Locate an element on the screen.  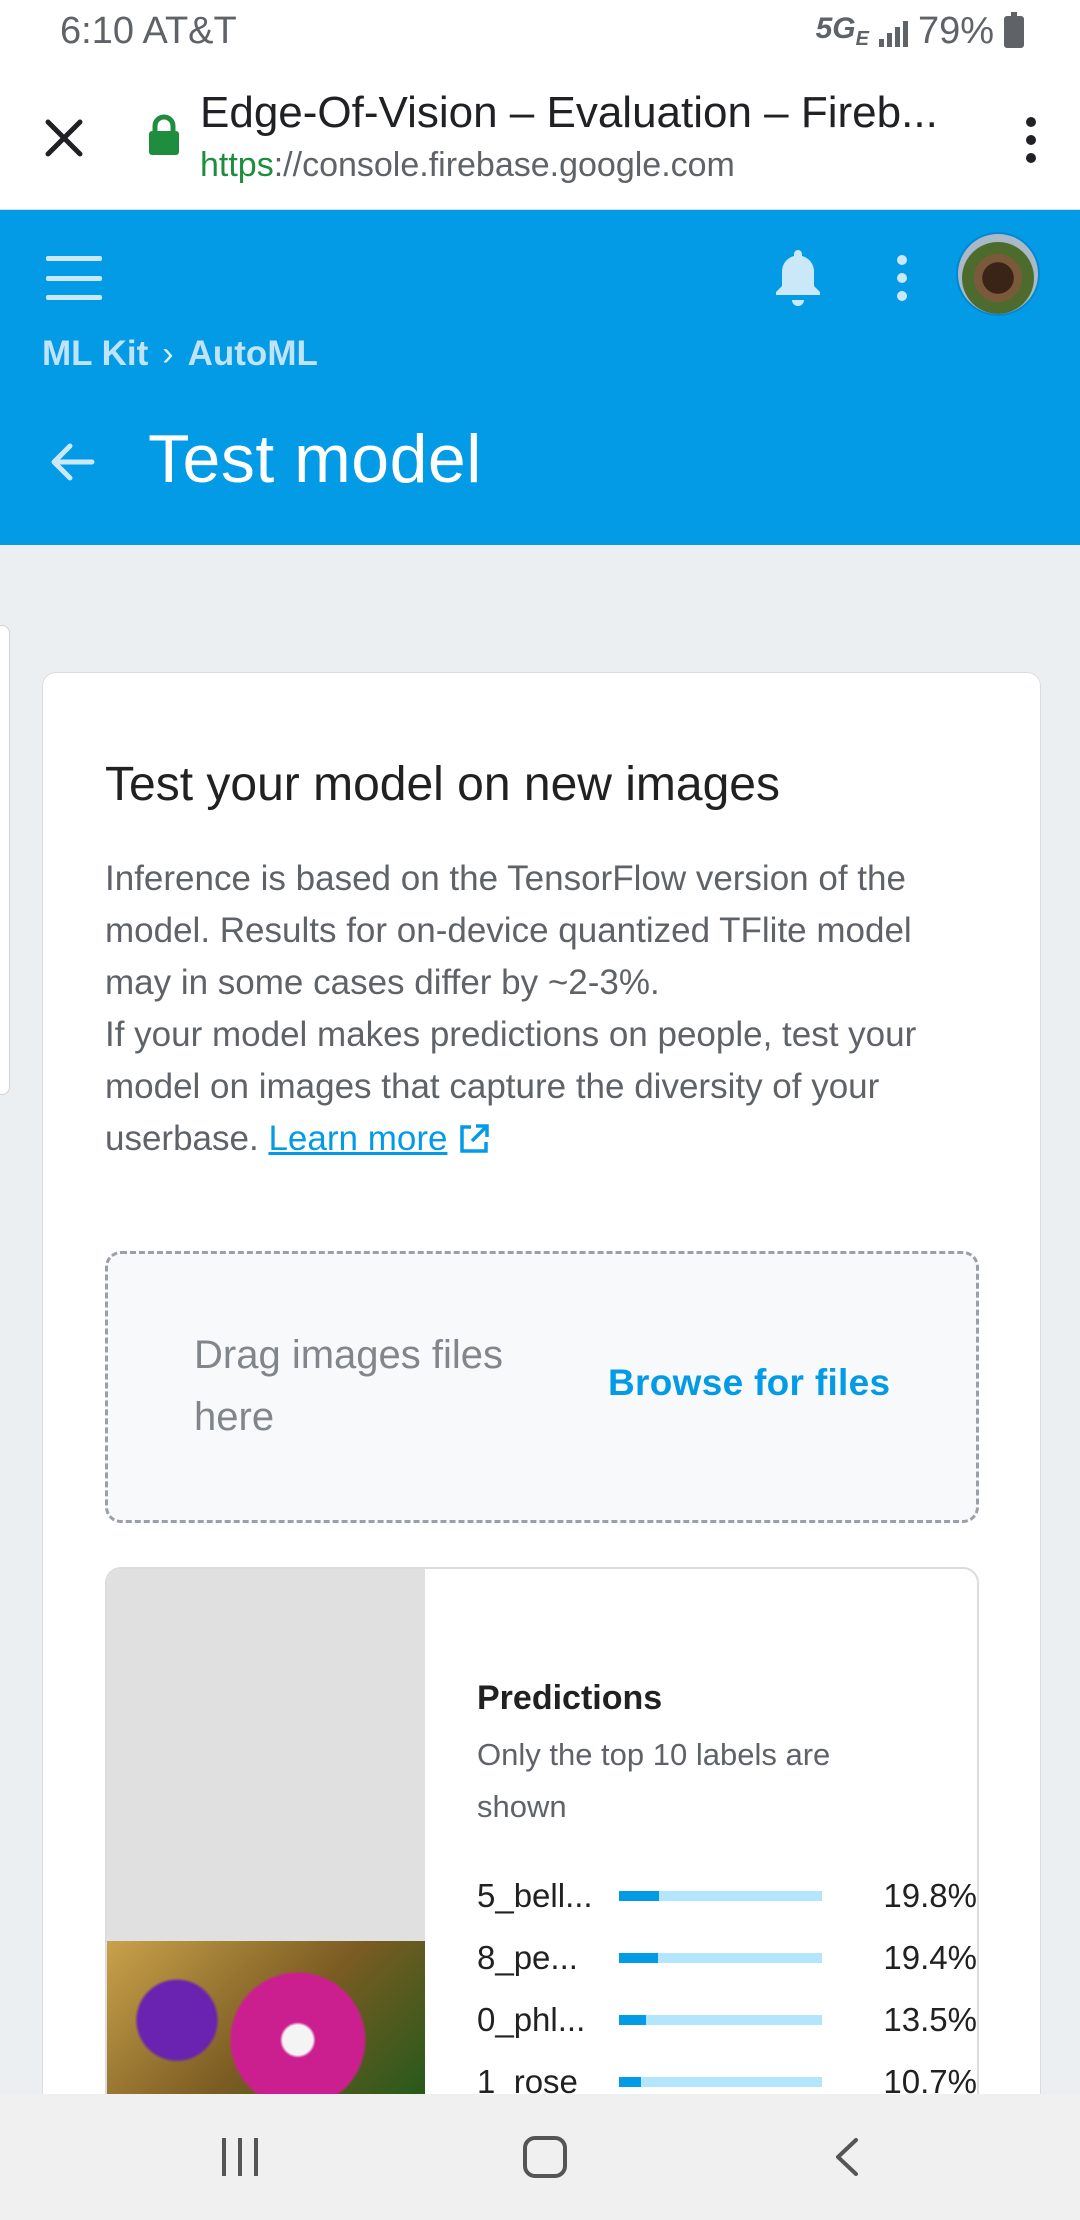
prediction-row: 5_bell... 19.8% is located at coordinates (727, 1894).